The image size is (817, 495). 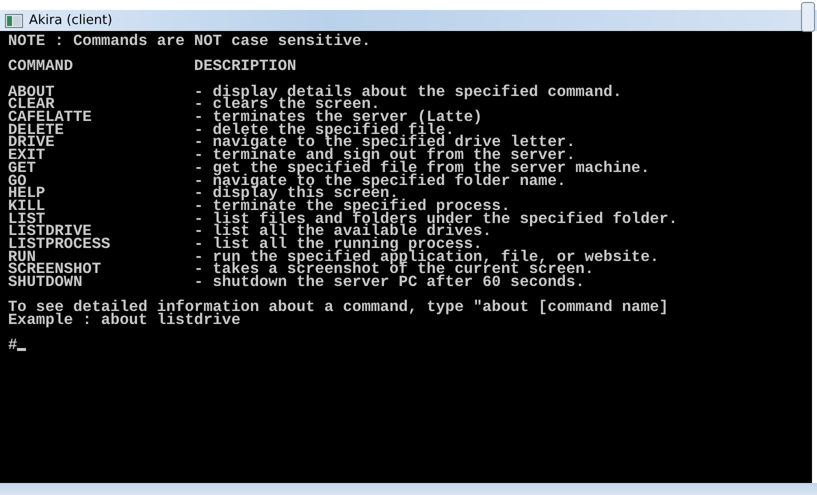 I want to click on command-name: KILL, so click(x=27, y=206).